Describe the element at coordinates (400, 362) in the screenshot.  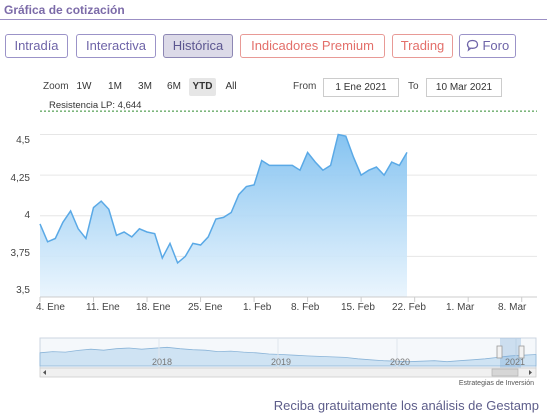
I see `navigator-year-label: 2020` at that location.